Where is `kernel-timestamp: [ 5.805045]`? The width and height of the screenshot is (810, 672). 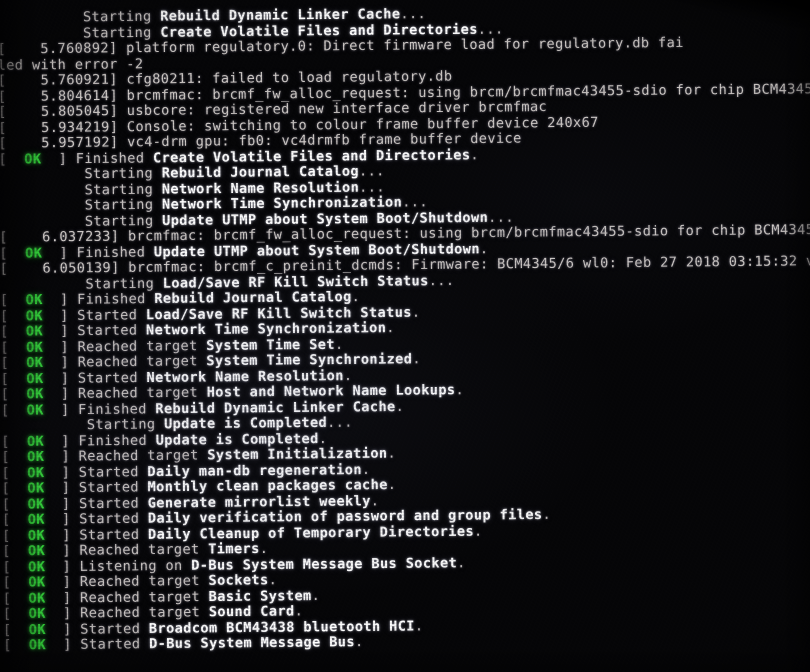 kernel-timestamp: [ 5.805045] is located at coordinates (63, 111).